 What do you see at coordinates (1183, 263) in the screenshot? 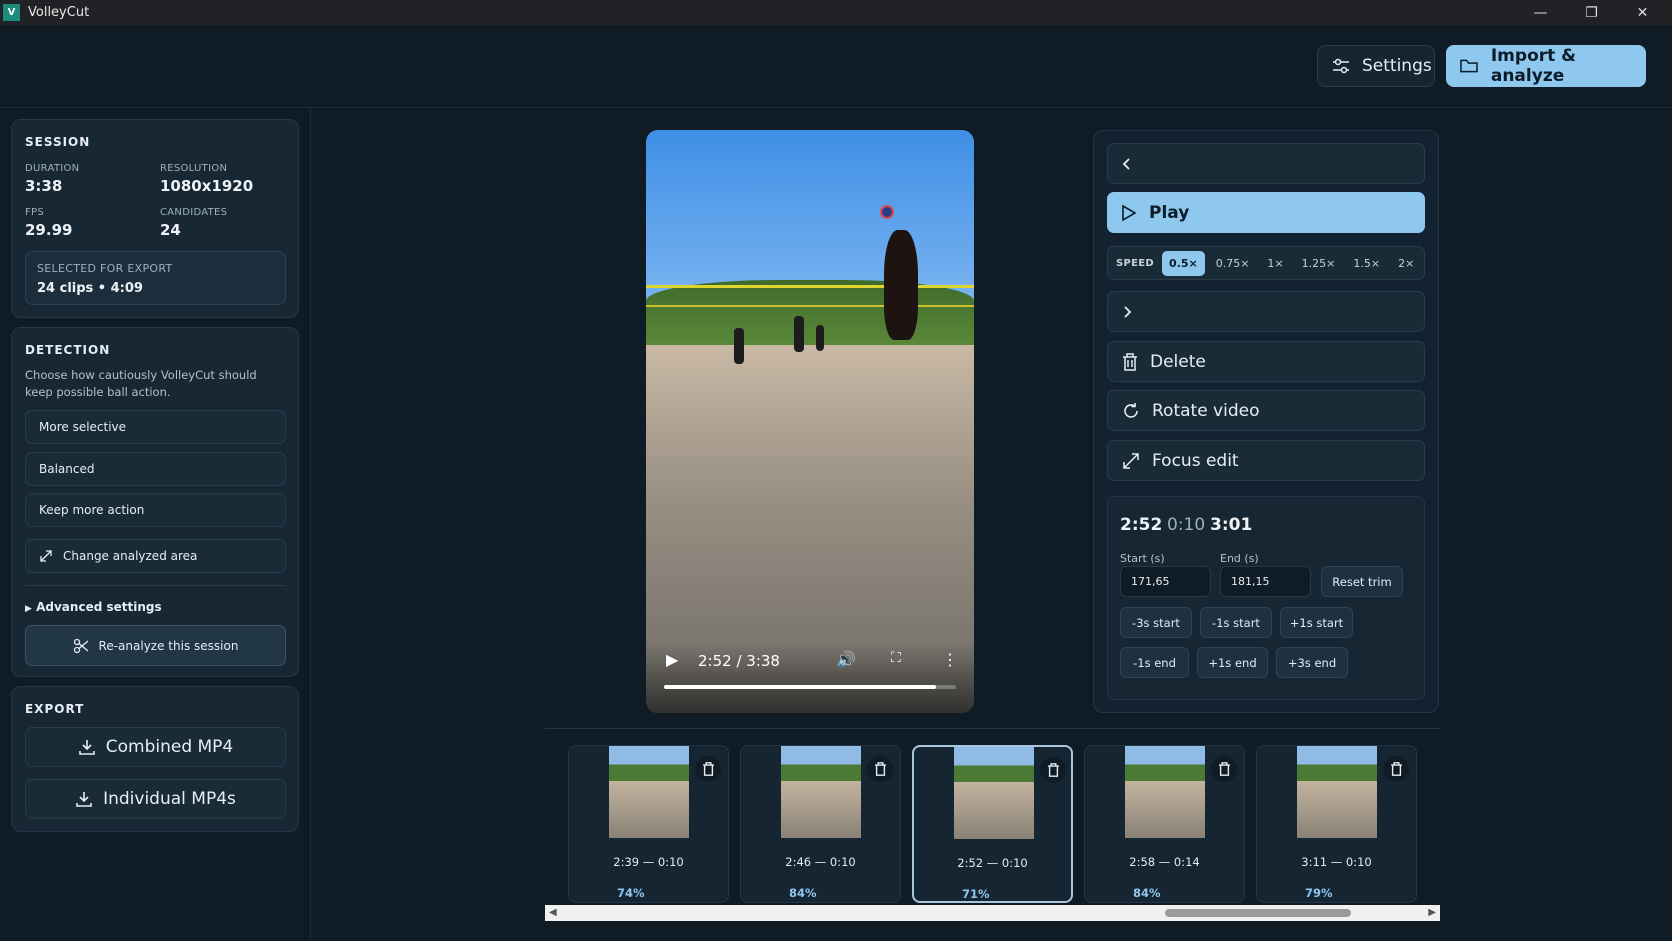
I see `speed-option: 0.5×` at bounding box center [1183, 263].